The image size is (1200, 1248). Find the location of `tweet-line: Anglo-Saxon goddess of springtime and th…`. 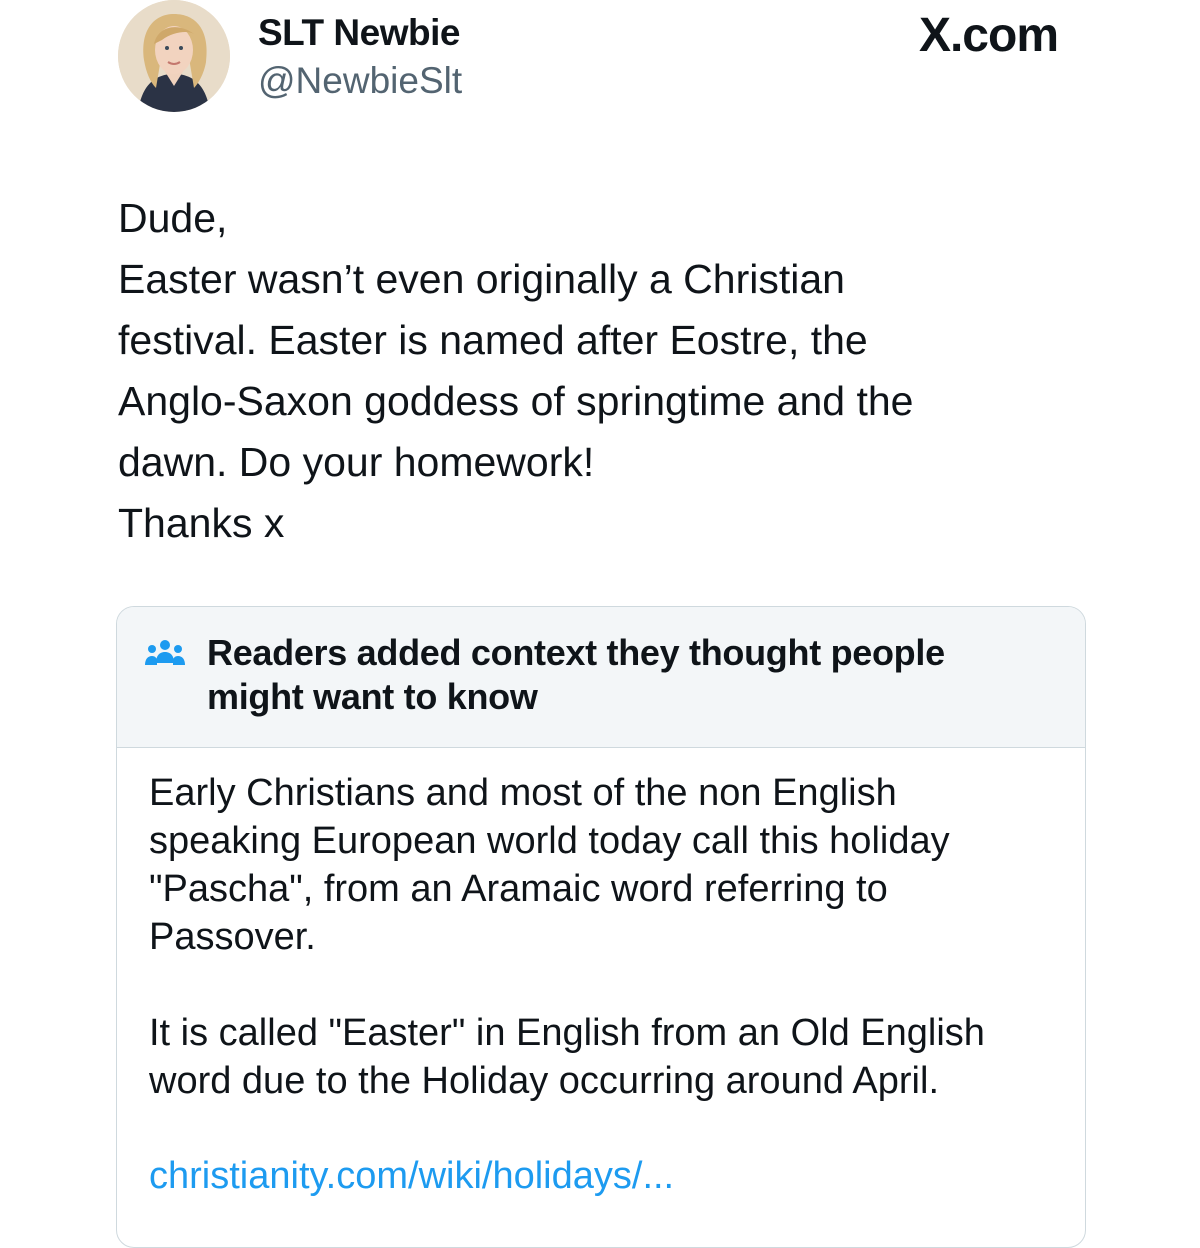

tweet-line: Anglo-Saxon goddess of springtime and th… is located at coordinates (516, 401).